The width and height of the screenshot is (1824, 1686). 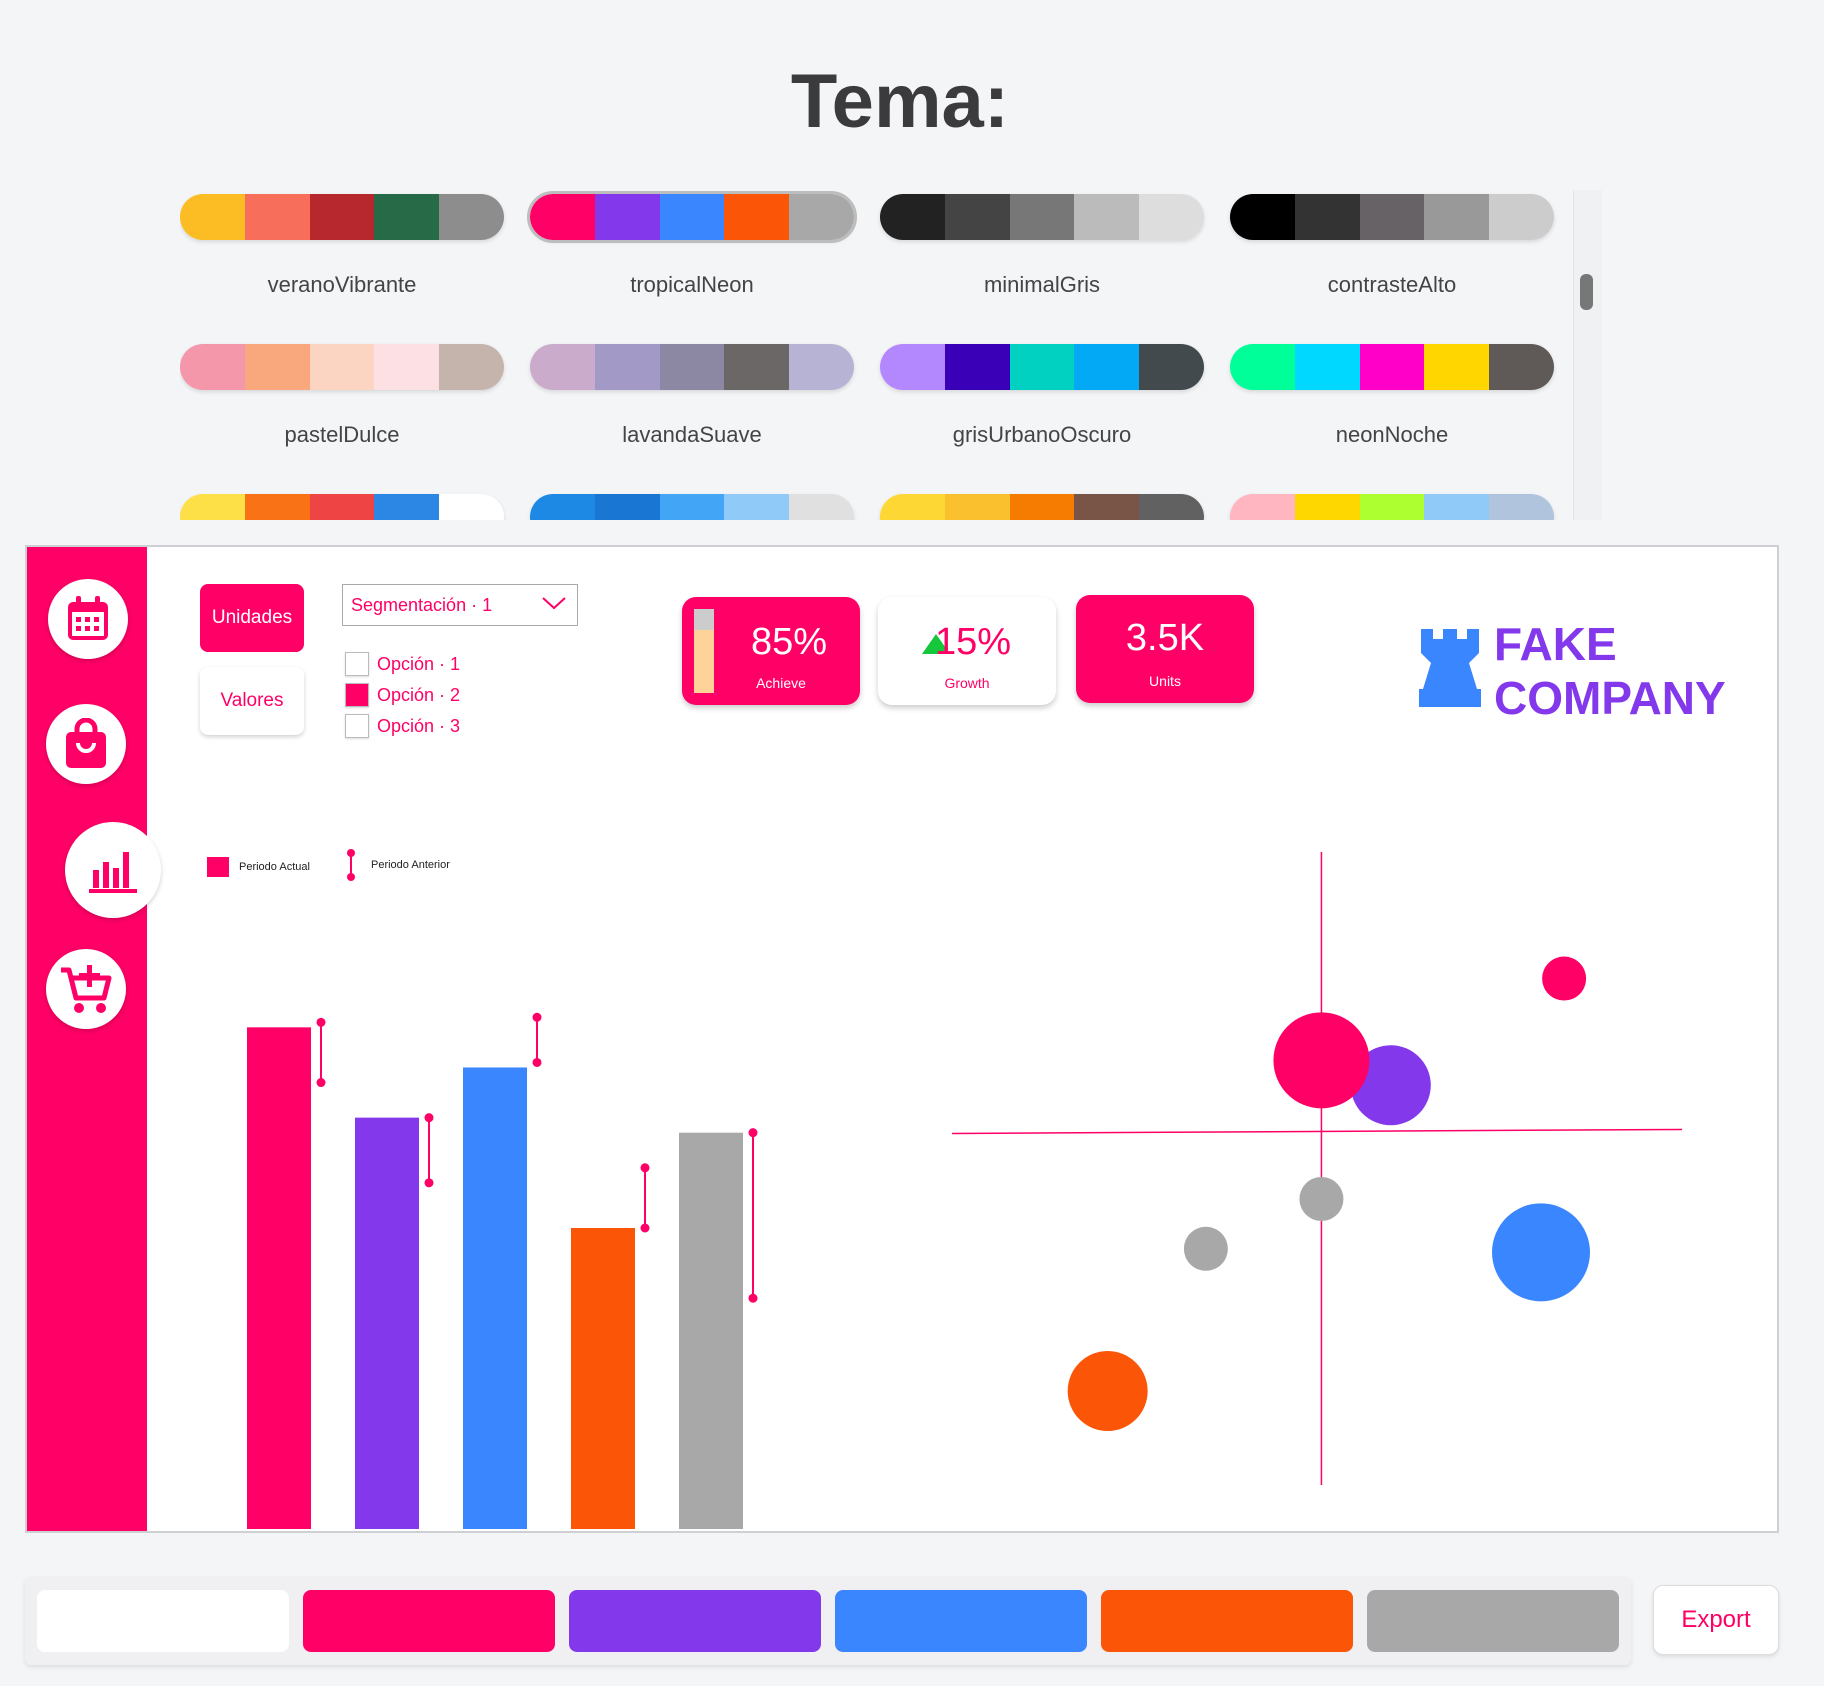 I want to click on kpi-units-card: 3.5K Units, so click(x=1165, y=649).